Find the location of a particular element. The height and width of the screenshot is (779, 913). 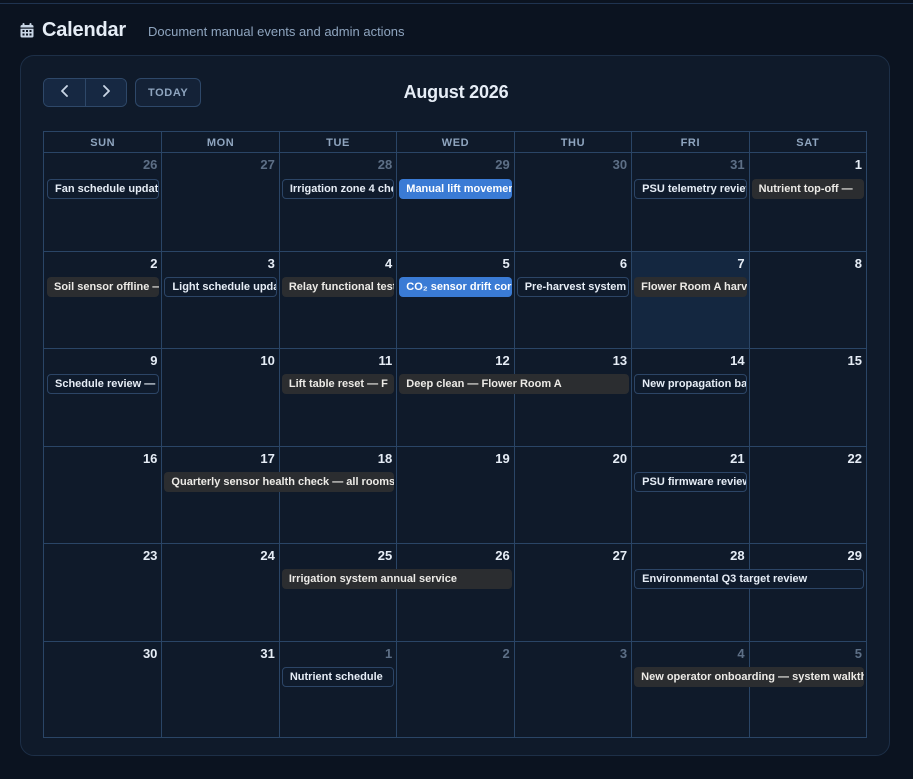

day-cell: 14 is located at coordinates (690, 397).